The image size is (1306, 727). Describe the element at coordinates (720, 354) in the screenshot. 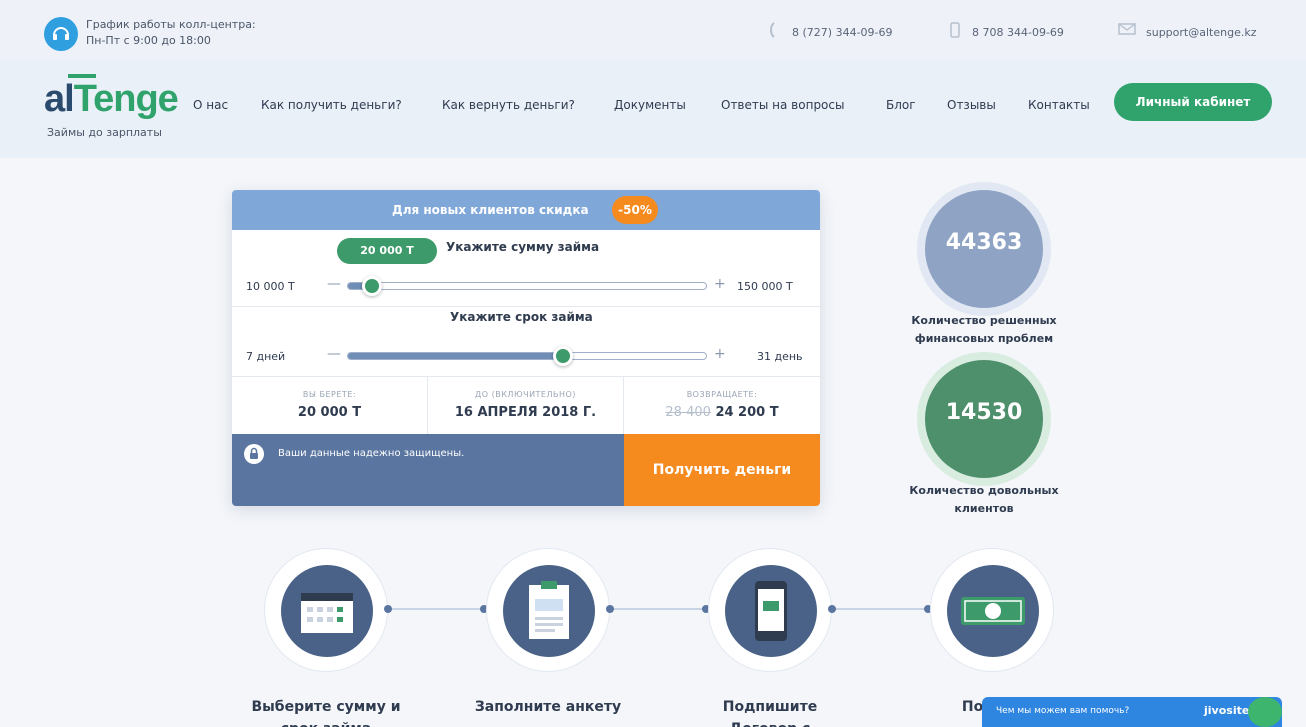

I see `term-plus-button: +` at that location.